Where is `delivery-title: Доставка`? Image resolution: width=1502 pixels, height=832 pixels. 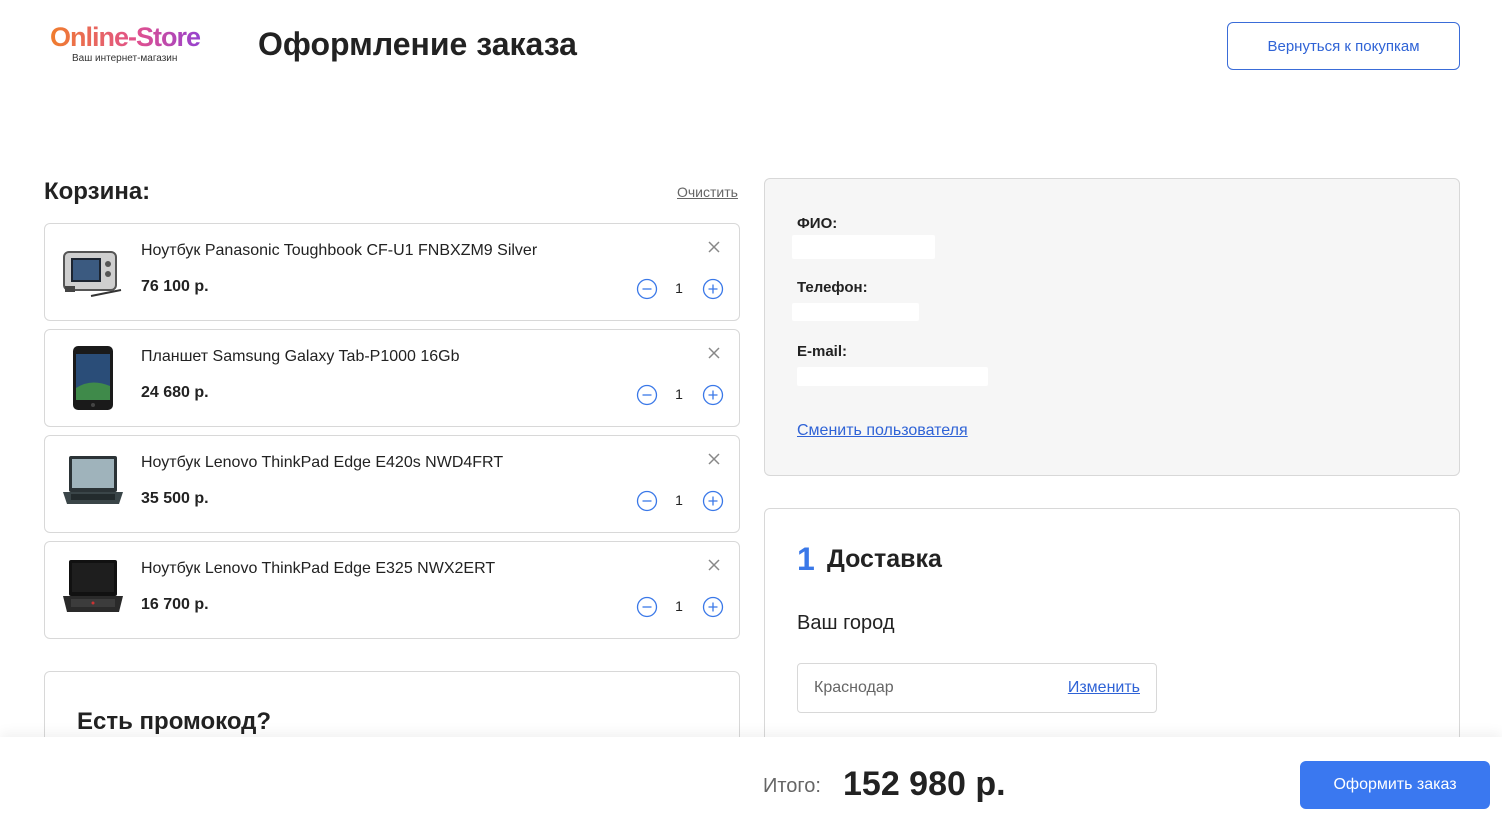
delivery-title: Доставка is located at coordinates (884, 559).